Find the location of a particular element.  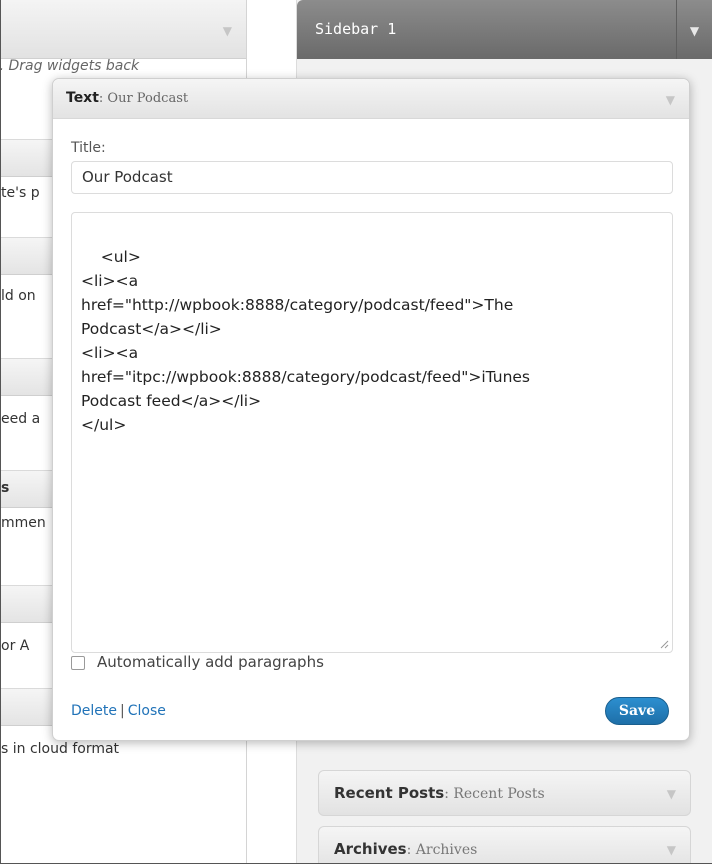

available-widget-description: eed a is located at coordinates (21, 419).